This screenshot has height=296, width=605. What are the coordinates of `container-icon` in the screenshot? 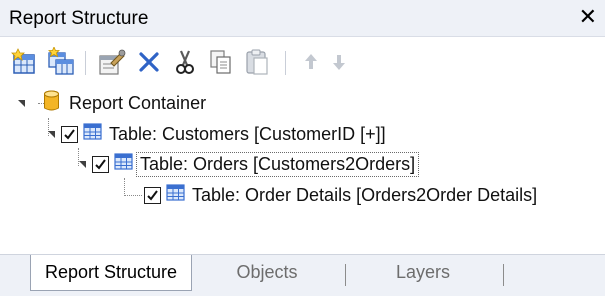 It's located at (51, 103).